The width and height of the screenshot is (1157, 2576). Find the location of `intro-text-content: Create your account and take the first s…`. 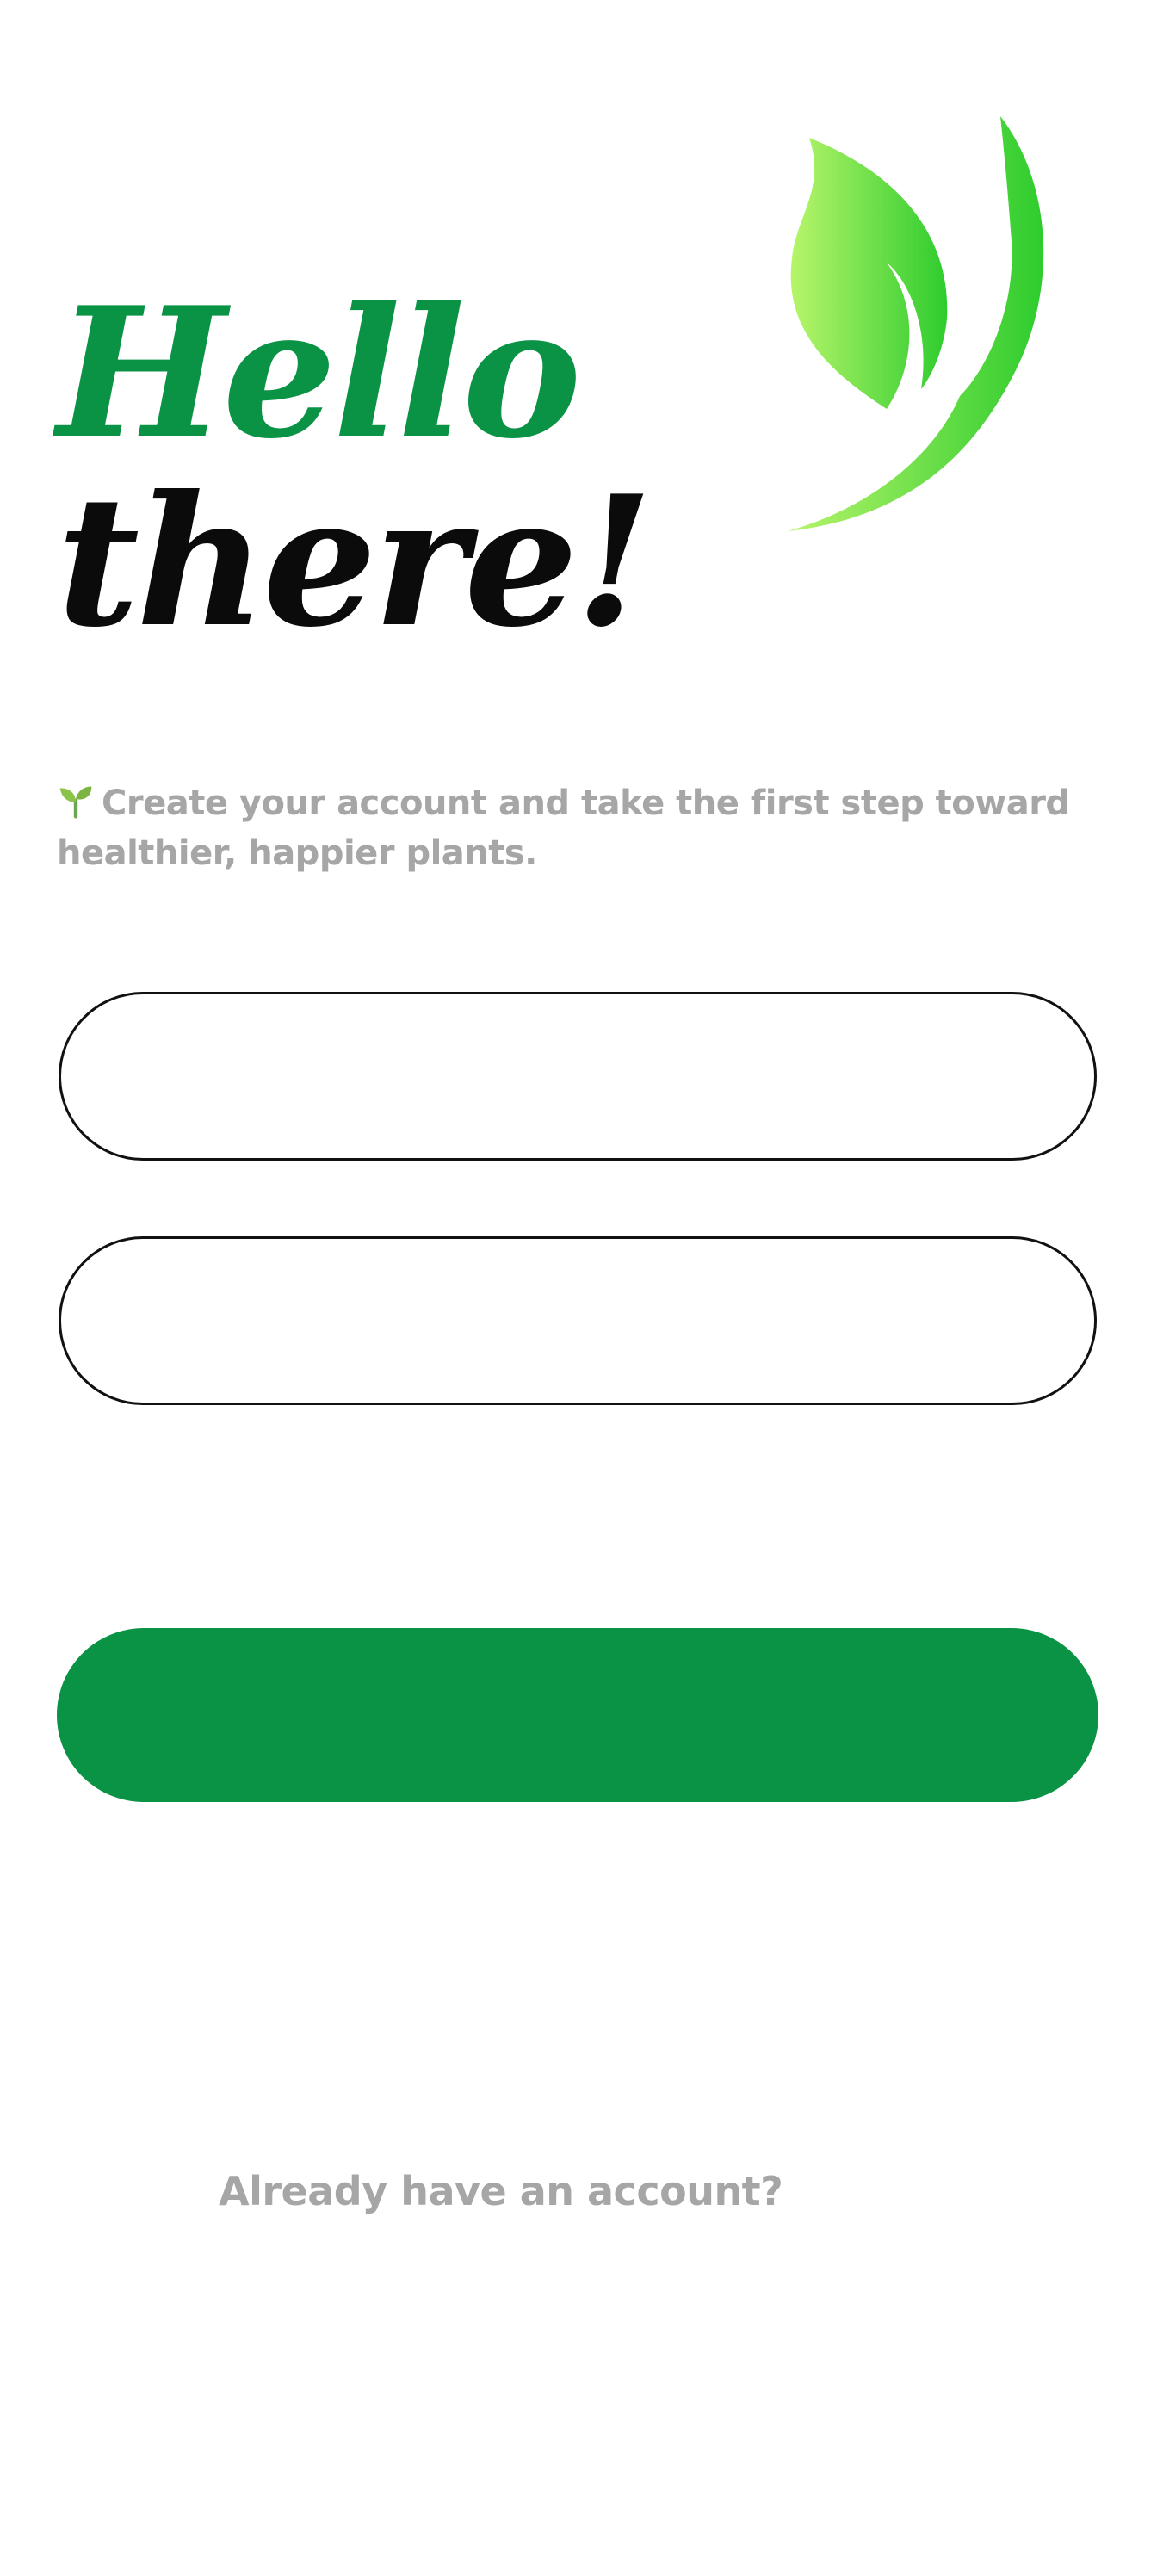

intro-text-content: Create your account and take the first s… is located at coordinates (563, 828).